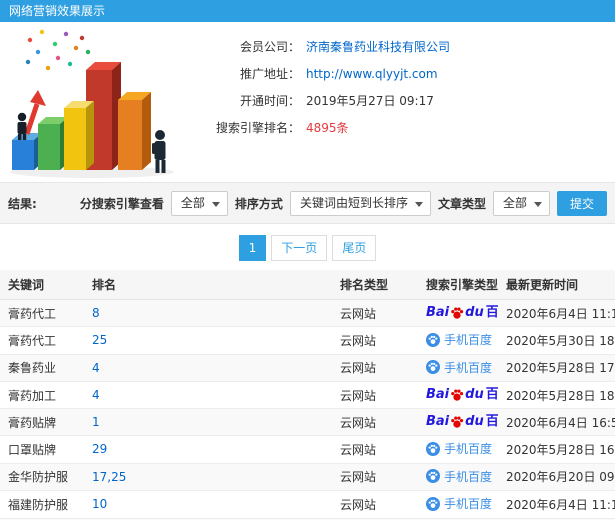 The image size is (615, 520). What do you see at coordinates (252, 248) in the screenshot?
I see `page-button-current: 1` at bounding box center [252, 248].